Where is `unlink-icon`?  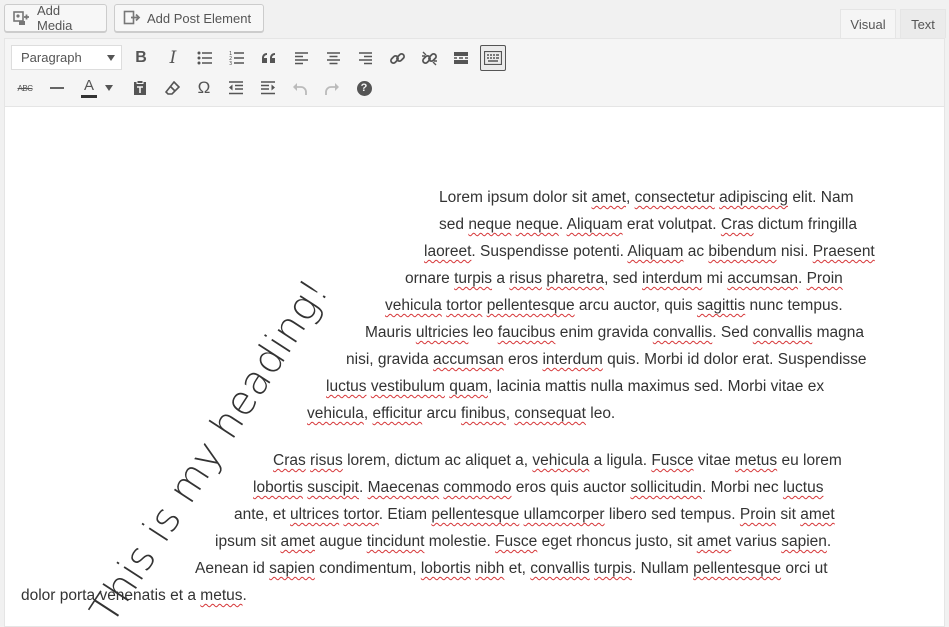
unlink-icon is located at coordinates (429, 58).